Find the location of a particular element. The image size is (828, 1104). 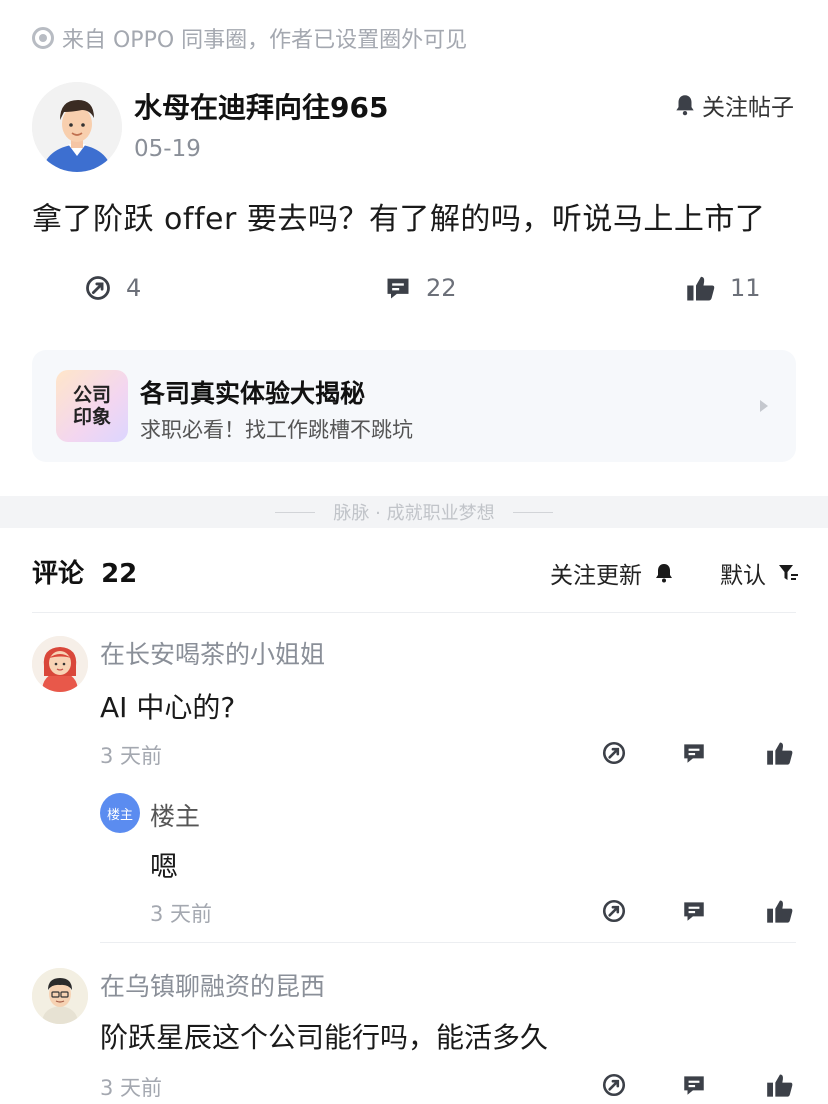

source-notice-text: 来自 OPPO 同事圈，作者已设置圈外可见 is located at coordinates (265, 40).